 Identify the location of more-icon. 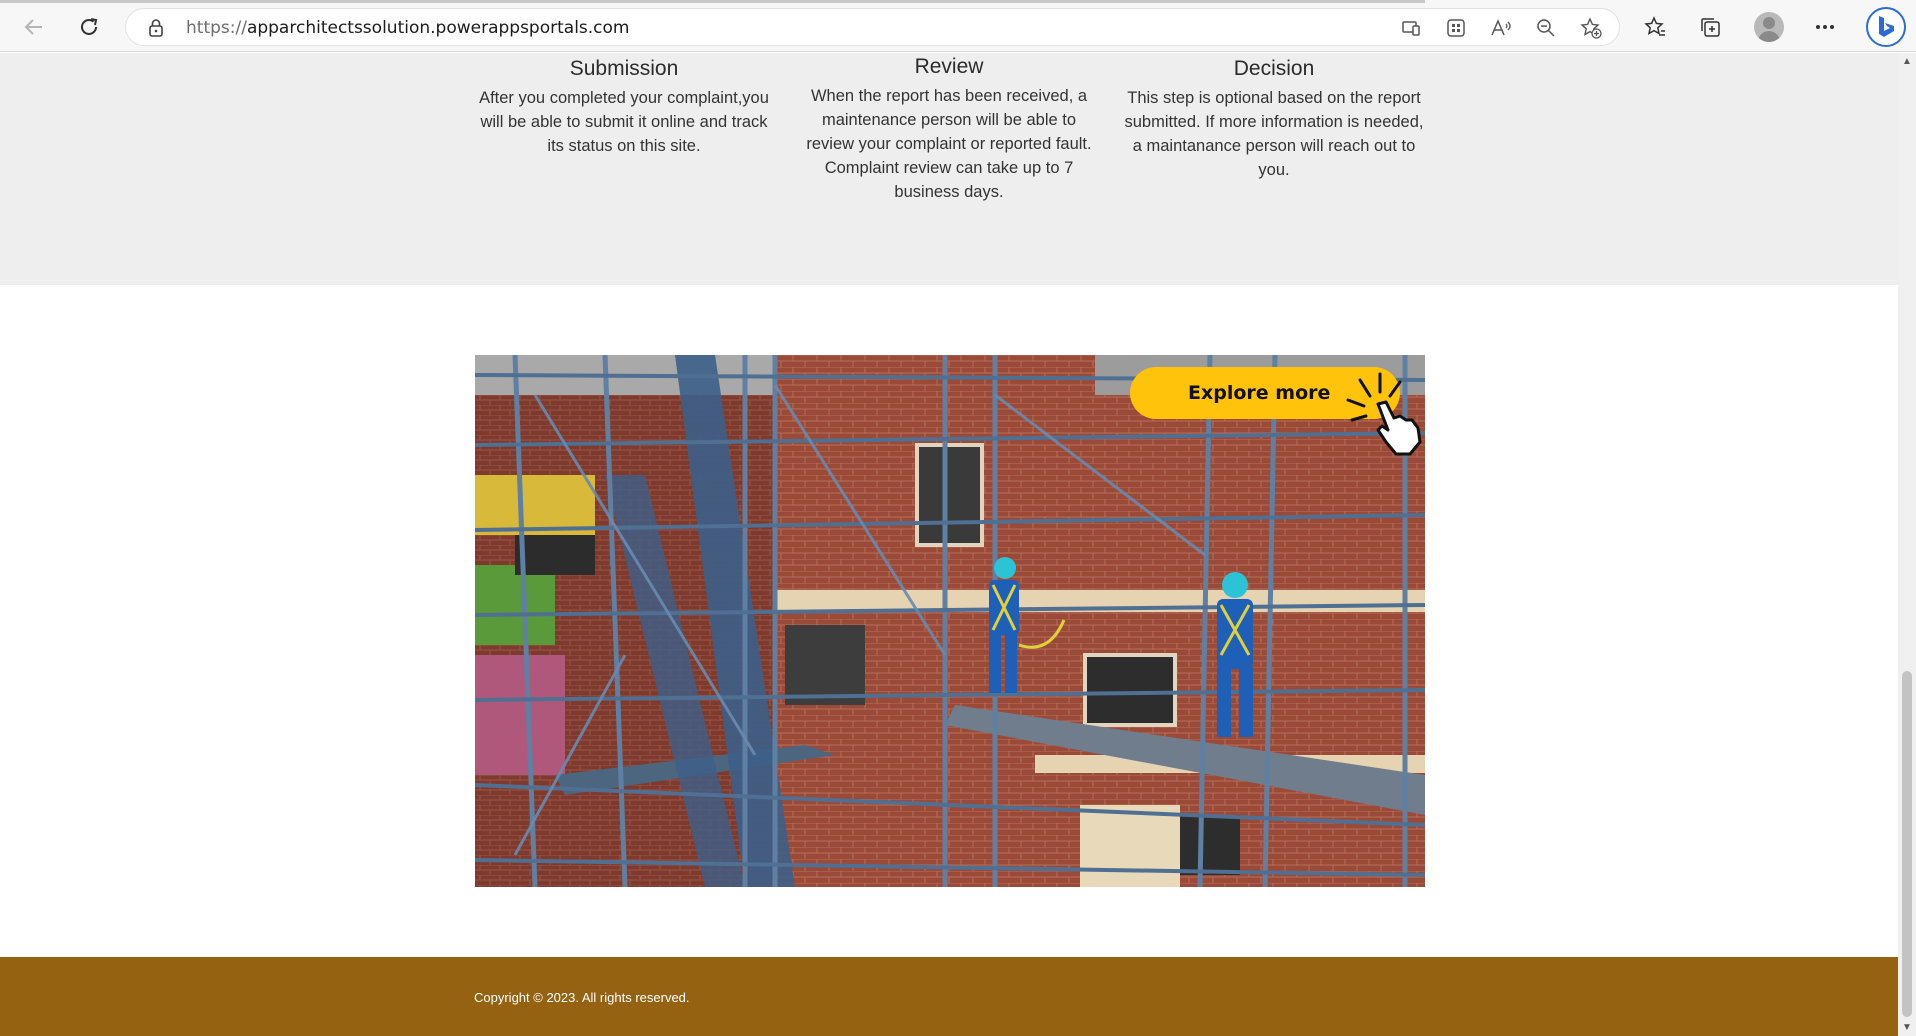
(1825, 27).